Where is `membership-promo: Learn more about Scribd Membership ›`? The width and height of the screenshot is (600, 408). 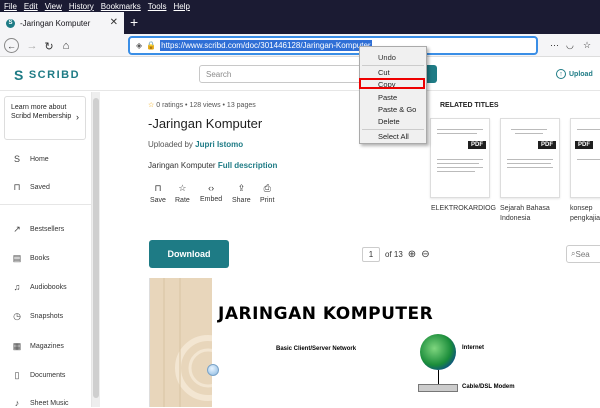
membership-promo: Learn more about Scribd Membership › is located at coordinates (45, 118).